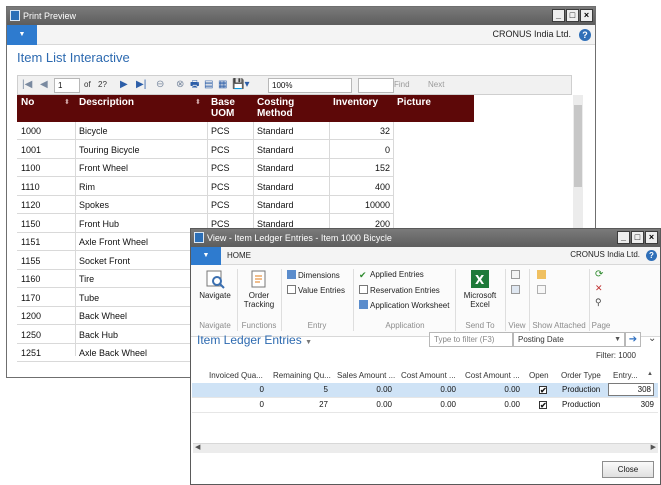  What do you see at coordinates (87, 279) in the screenshot?
I see `cell-description: Tire` at bounding box center [87, 279].